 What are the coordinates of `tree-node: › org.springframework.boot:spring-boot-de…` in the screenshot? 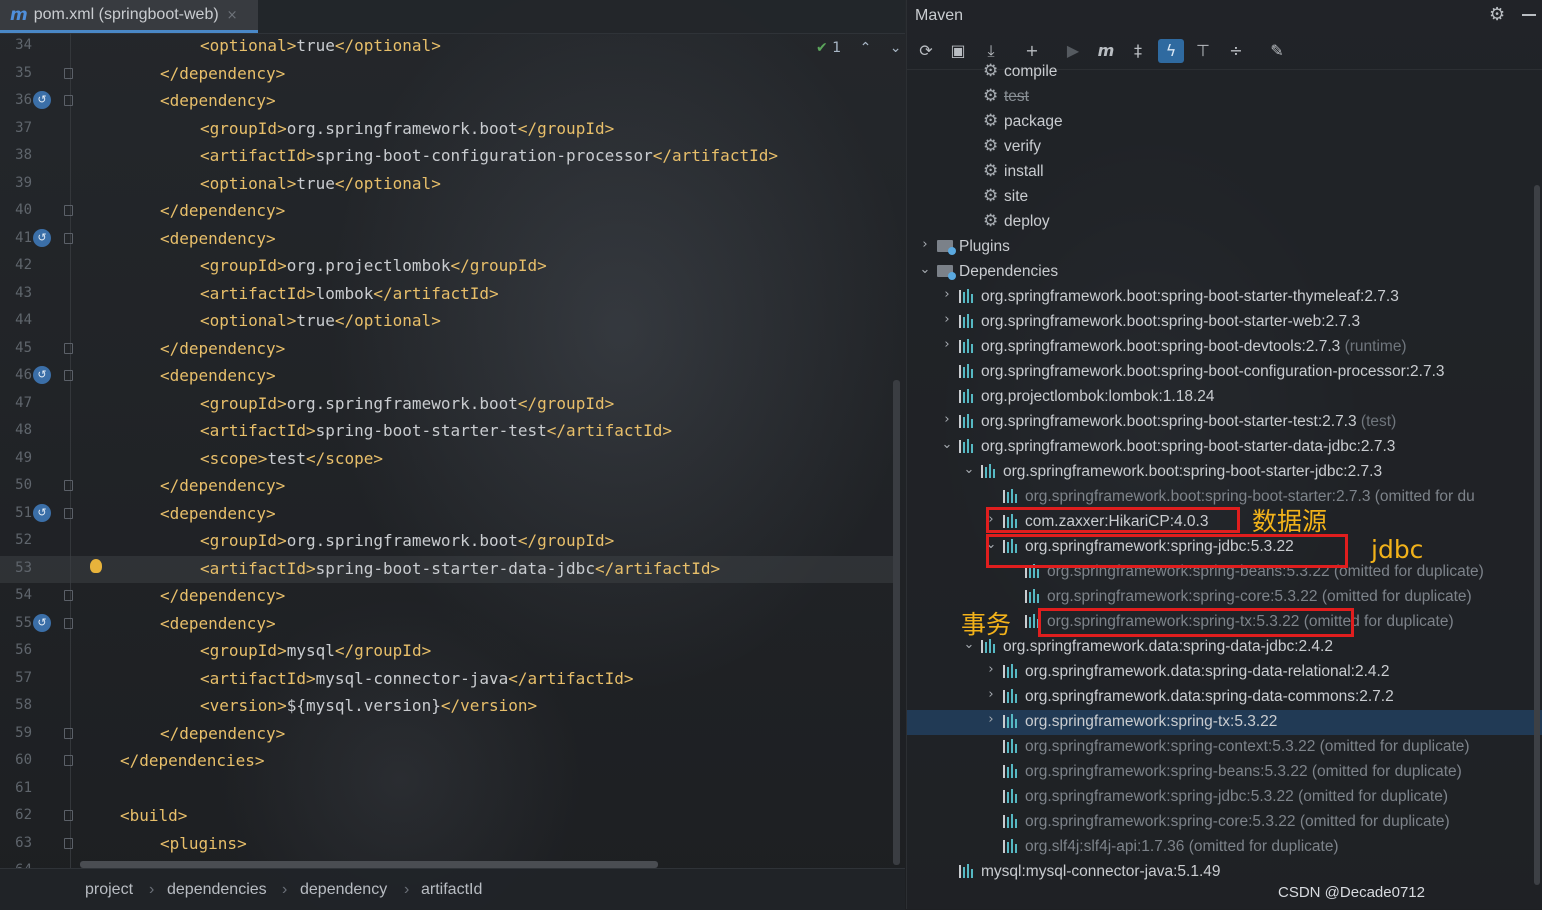 It's located at (1224, 347).